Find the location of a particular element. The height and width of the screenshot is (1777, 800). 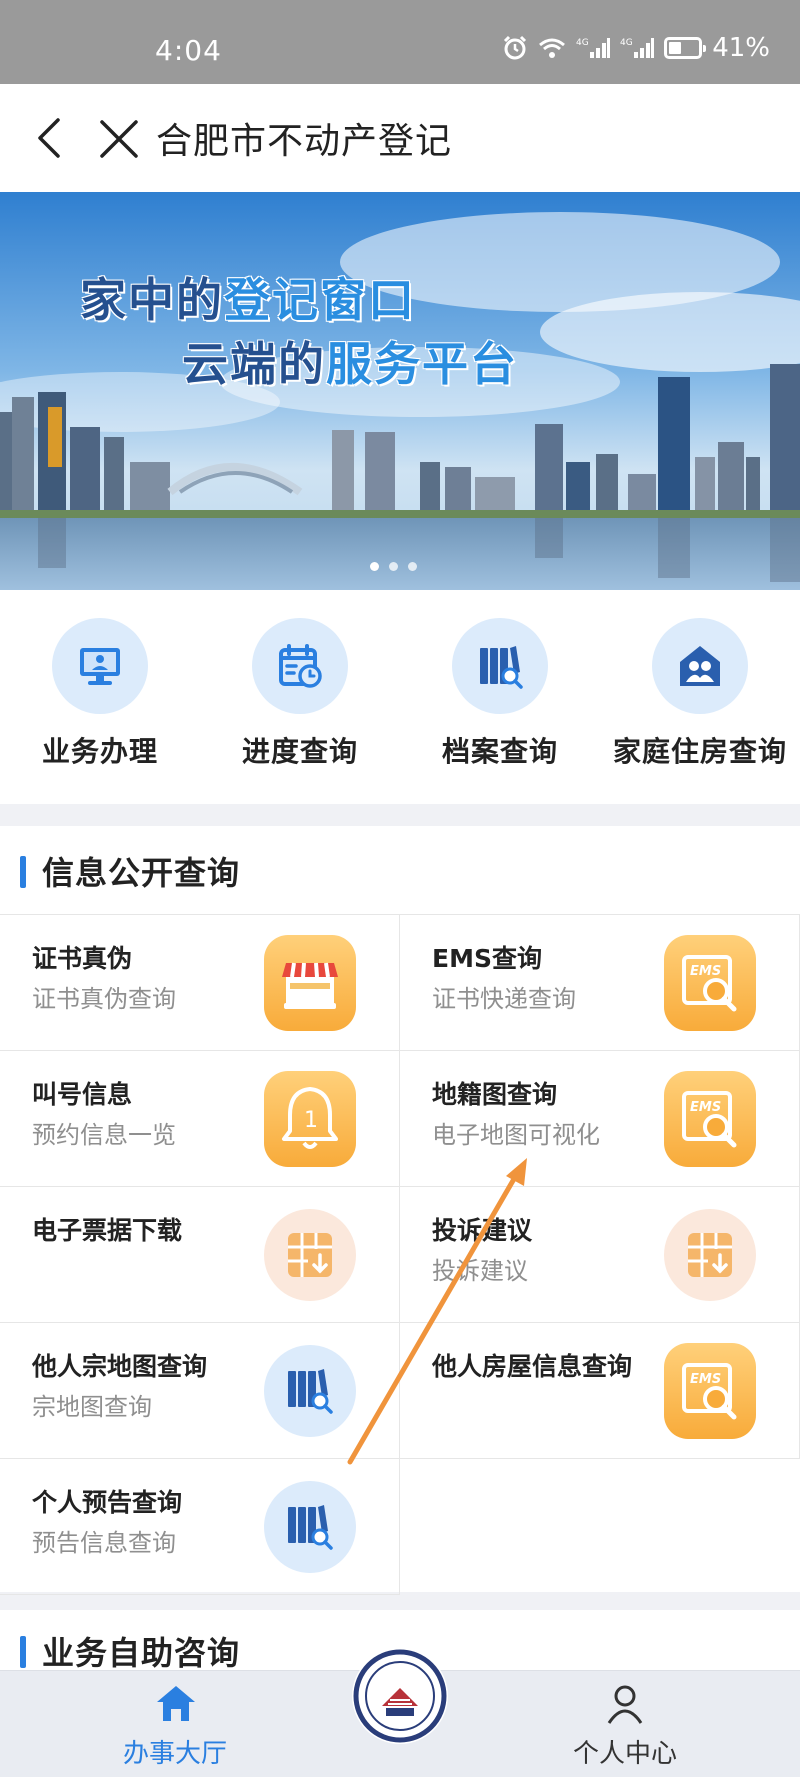

status-bar: 4:04 4G 4G 41% is located at coordinates (400, 42).